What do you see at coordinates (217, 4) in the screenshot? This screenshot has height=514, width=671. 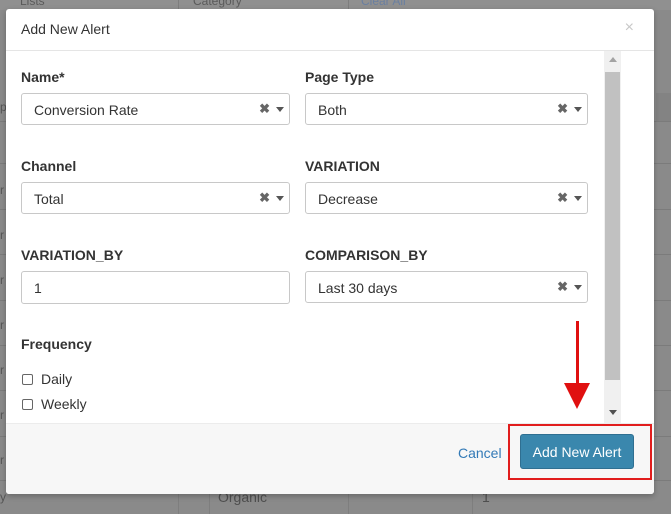 I see `background-header-category: Category` at bounding box center [217, 4].